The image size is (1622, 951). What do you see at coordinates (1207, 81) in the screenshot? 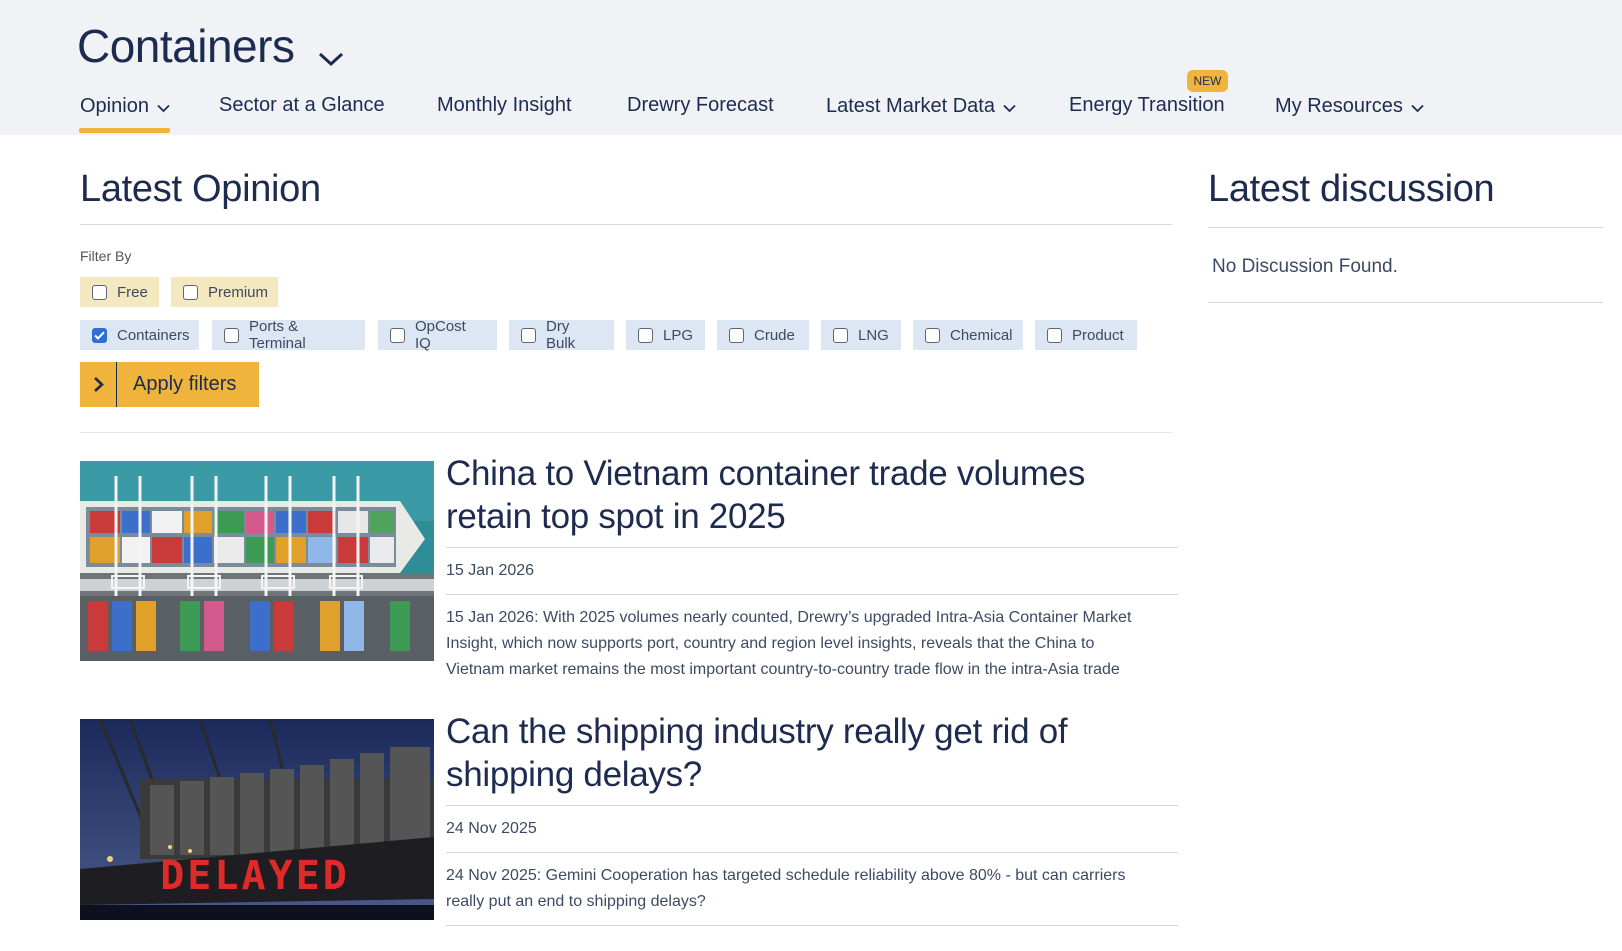
I see `new-badge: NEW` at bounding box center [1207, 81].